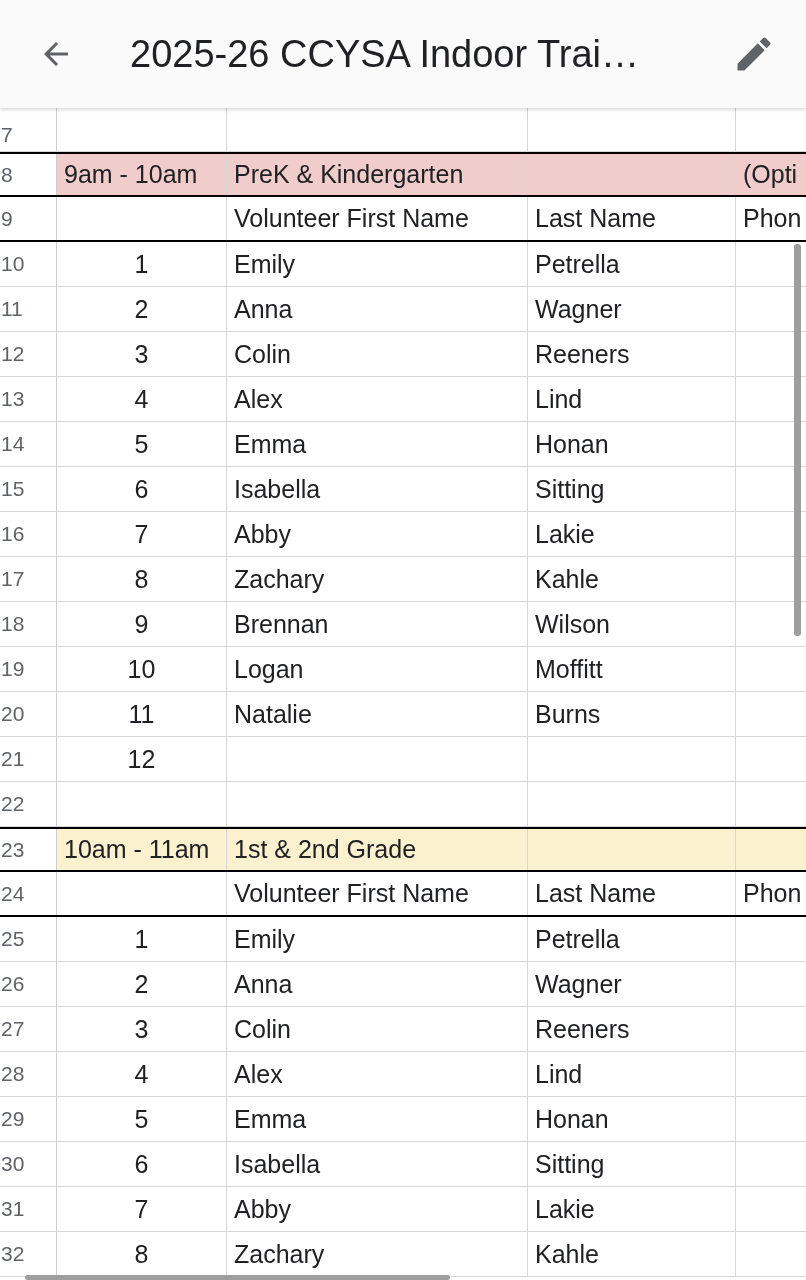 This screenshot has height=1280, width=806. Describe the element at coordinates (377, 714) in the screenshot. I see `table-cell: Natalie` at that location.